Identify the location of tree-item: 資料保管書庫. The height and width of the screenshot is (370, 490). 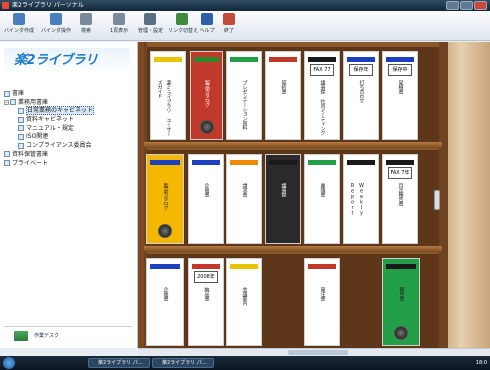
(69, 155).